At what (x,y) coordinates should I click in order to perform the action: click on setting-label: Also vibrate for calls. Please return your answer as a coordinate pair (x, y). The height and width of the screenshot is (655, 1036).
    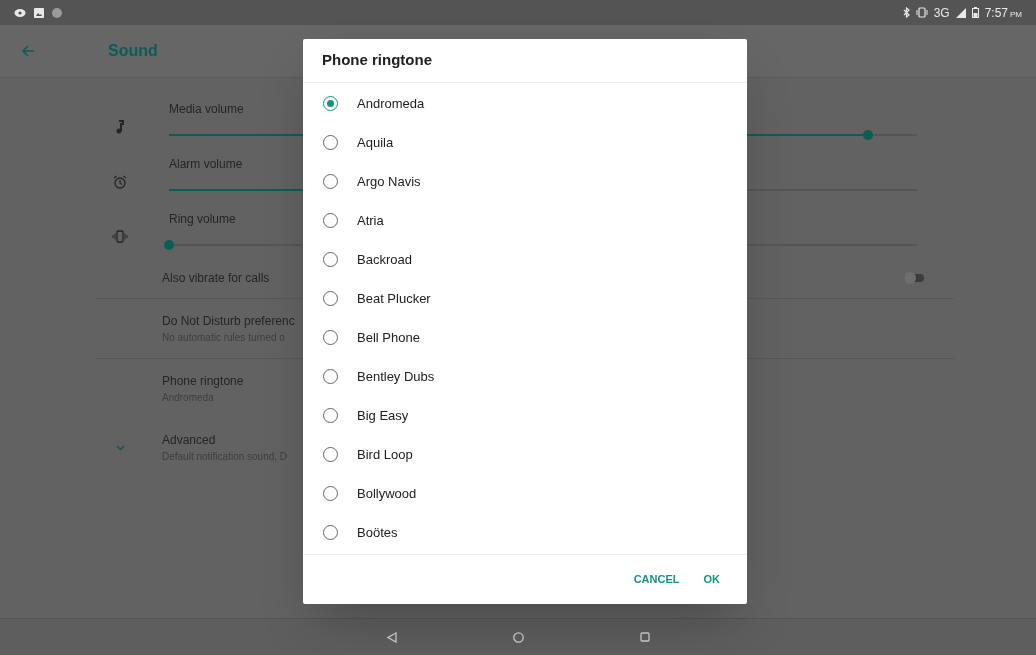
    Looking at the image, I should click on (216, 278).